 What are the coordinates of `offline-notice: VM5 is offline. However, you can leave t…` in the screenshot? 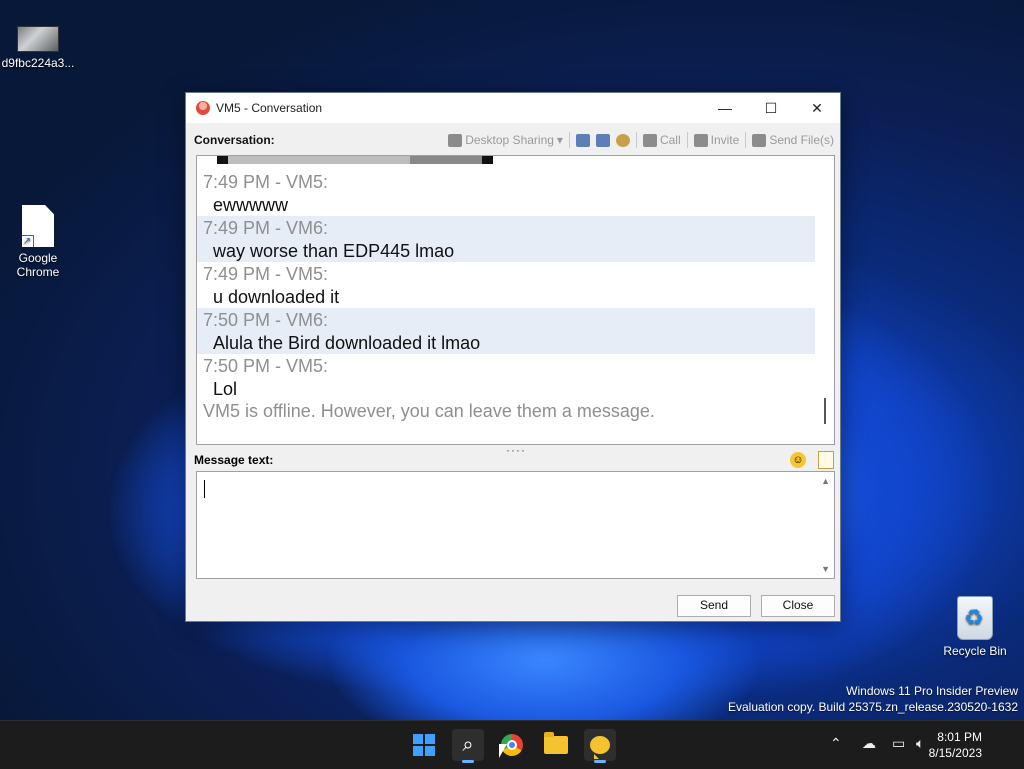 It's located at (429, 411).